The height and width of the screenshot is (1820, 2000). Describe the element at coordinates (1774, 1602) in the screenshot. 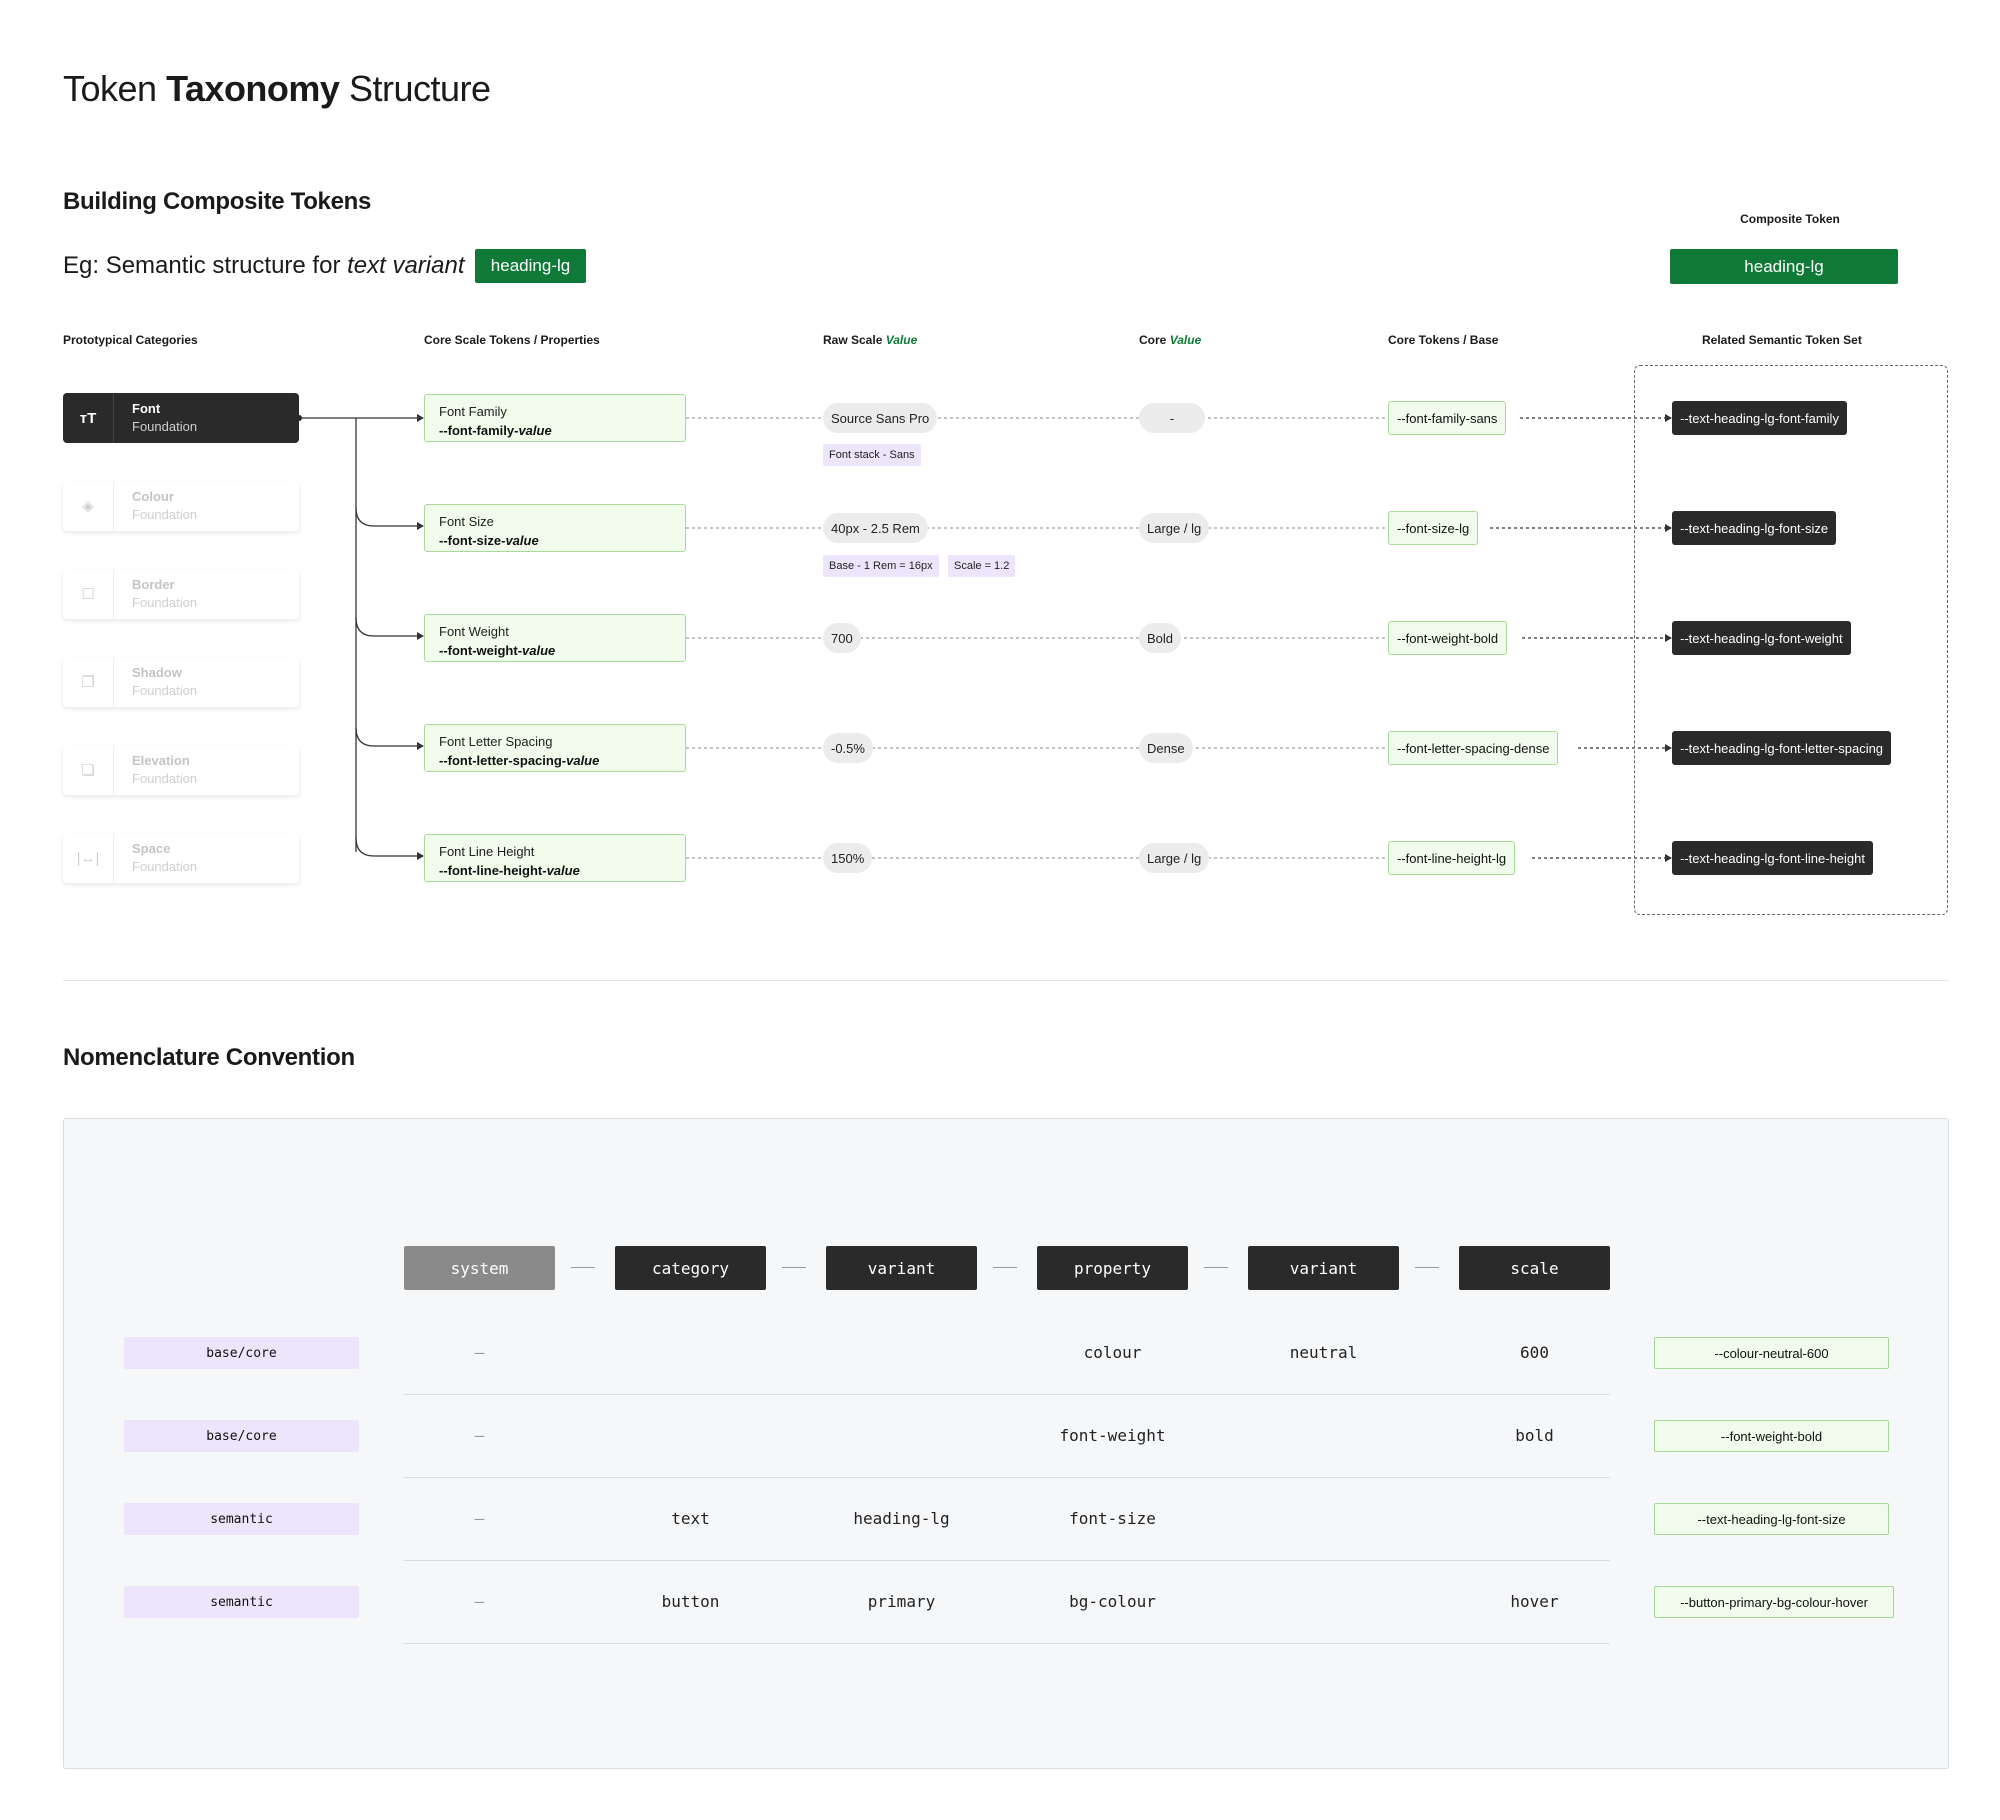

I see `result-token: --button-primary-bg-colour-hover` at that location.